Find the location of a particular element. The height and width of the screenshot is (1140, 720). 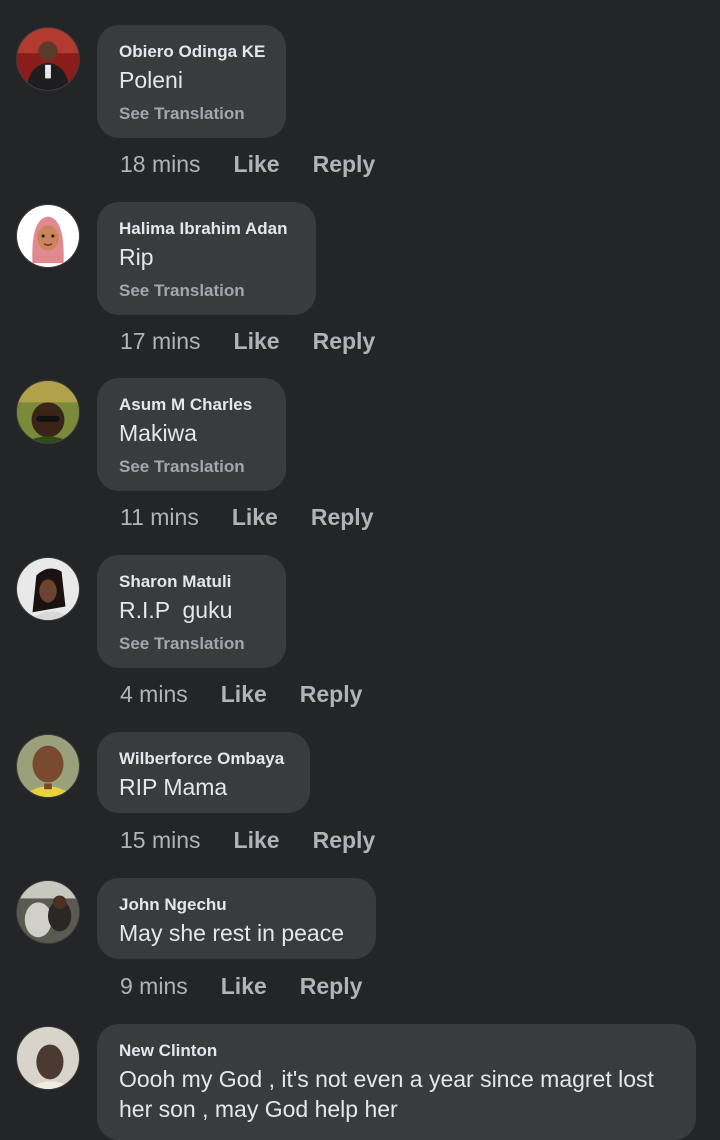

comment-timestamp: 9 mins is located at coordinates (154, 986).